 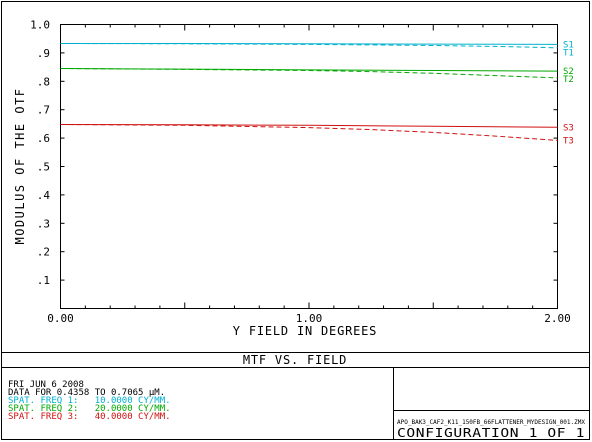 I want to click on series-label-t1: T1, so click(x=568, y=53).